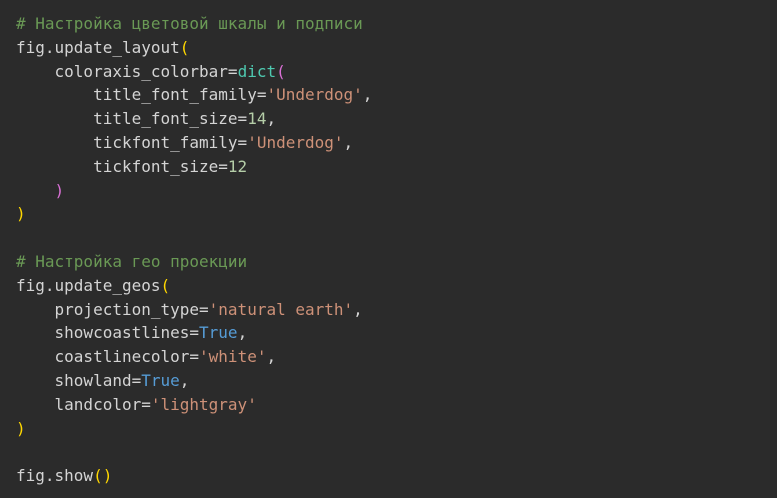 The image size is (777, 498). What do you see at coordinates (103, 476) in the screenshot?
I see `code-token-paren1: ()` at bounding box center [103, 476].